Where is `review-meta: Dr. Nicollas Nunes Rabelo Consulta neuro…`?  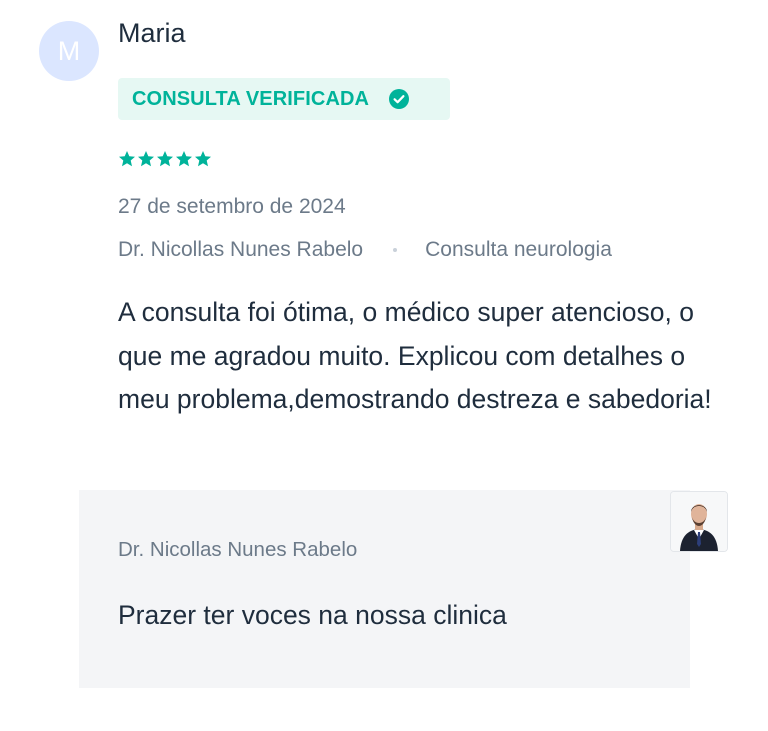 review-meta: Dr. Nicollas Nunes Rabelo Consulta neuro… is located at coordinates (365, 250).